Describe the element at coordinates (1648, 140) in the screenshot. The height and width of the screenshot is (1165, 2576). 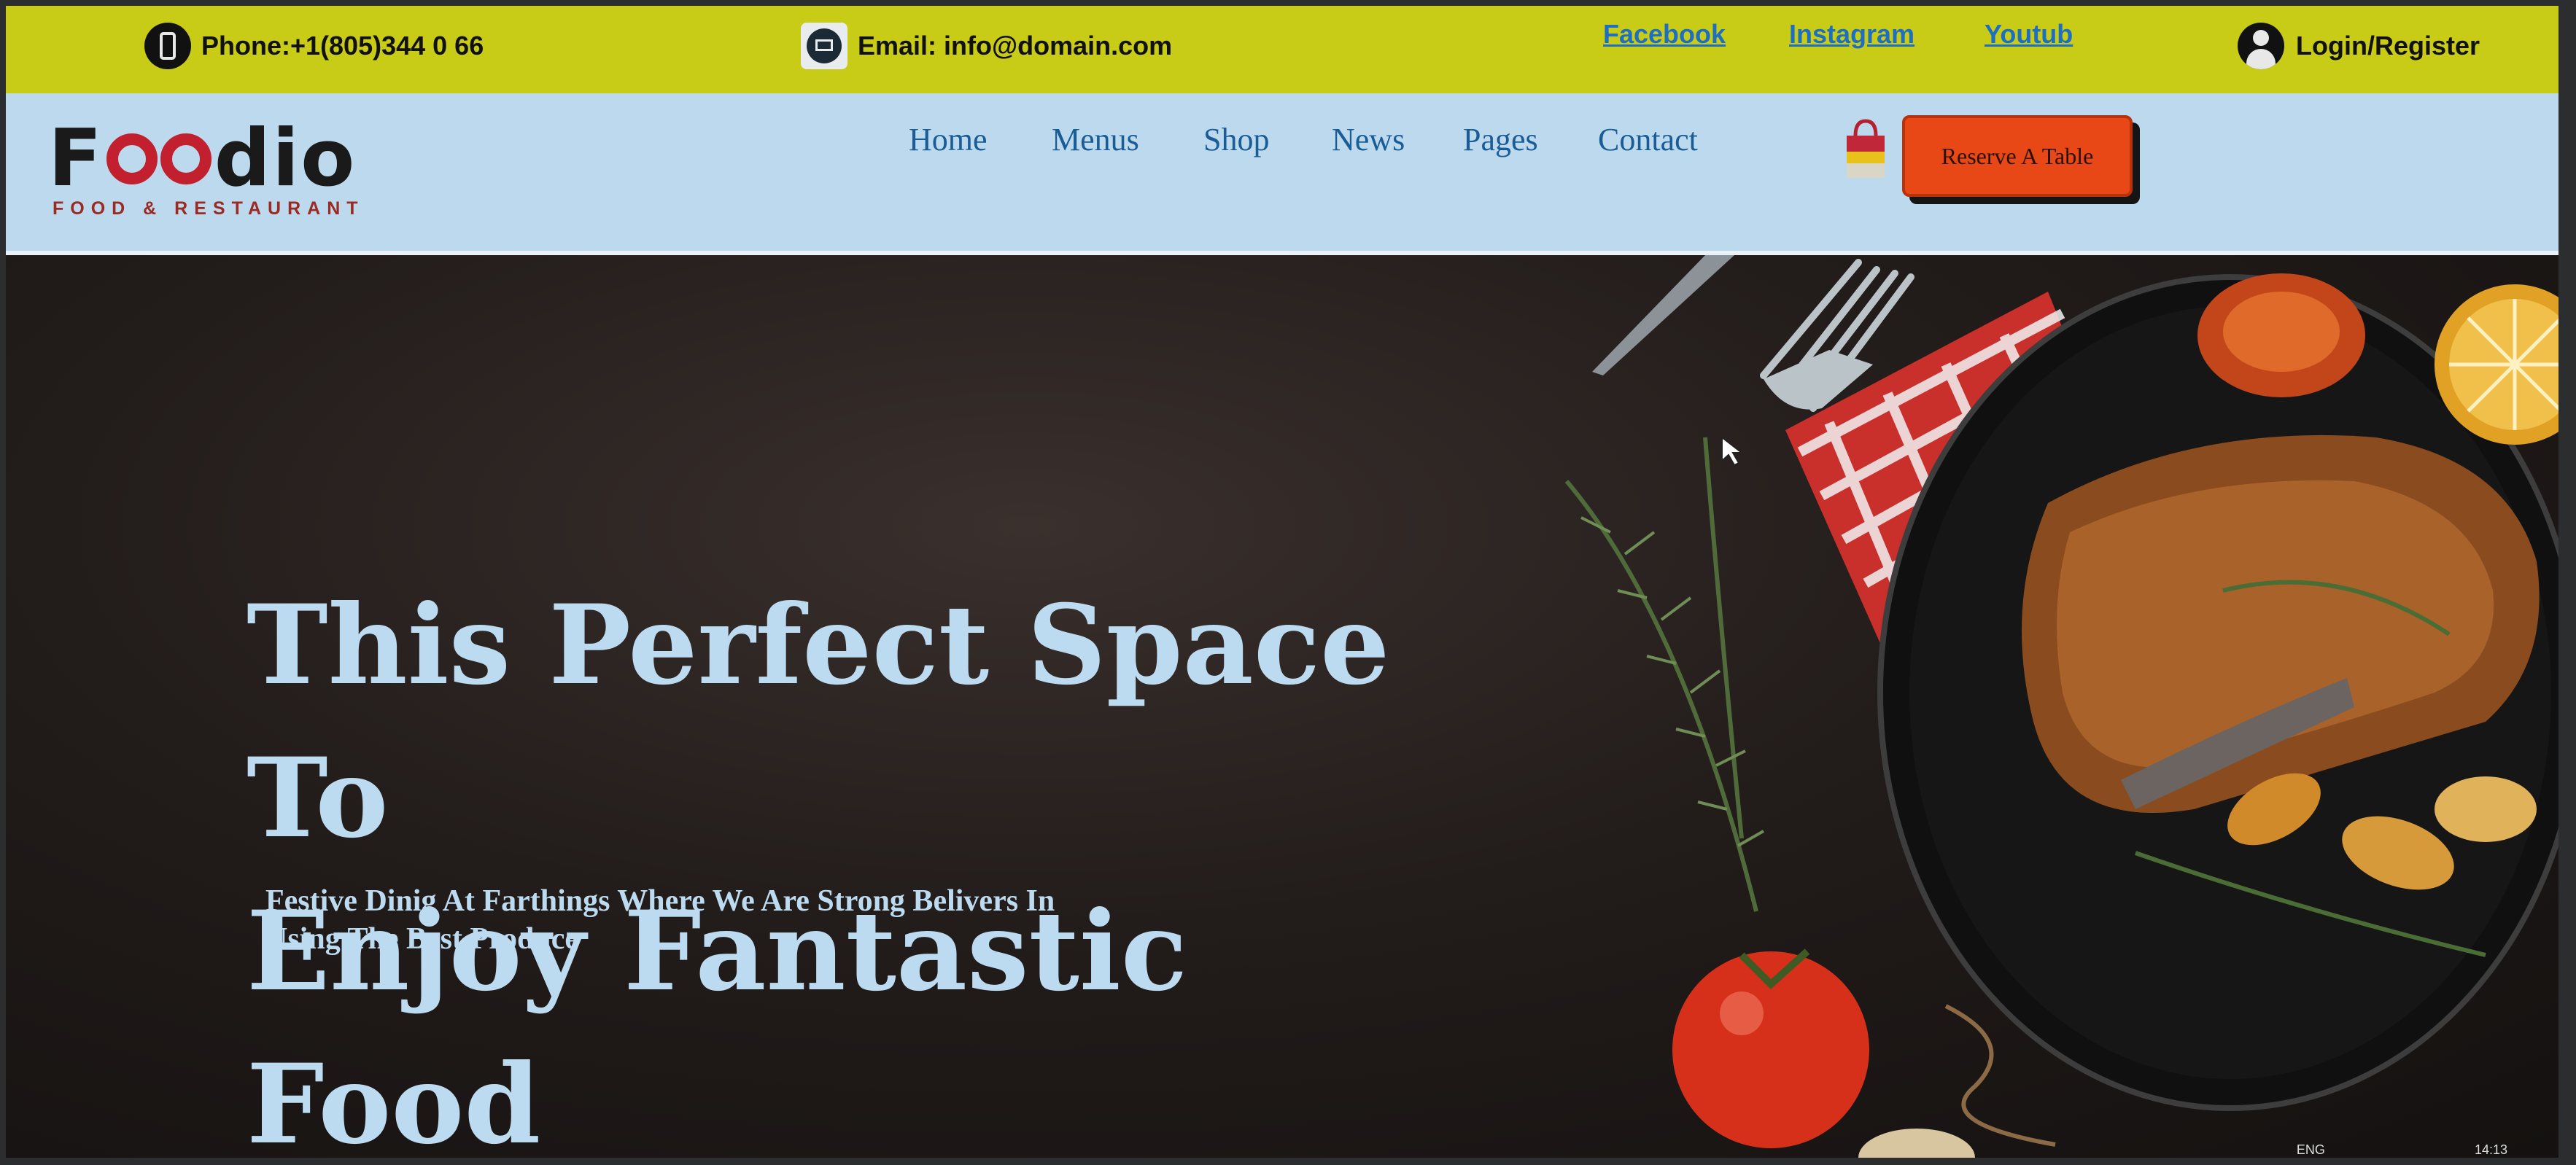
I see `nav-contact: Contact` at that location.